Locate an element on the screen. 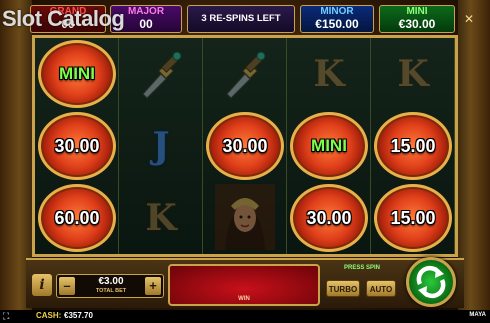 This screenshot has height=323, width=490. reel-5: K 15.00 15.00 is located at coordinates (413, 146).